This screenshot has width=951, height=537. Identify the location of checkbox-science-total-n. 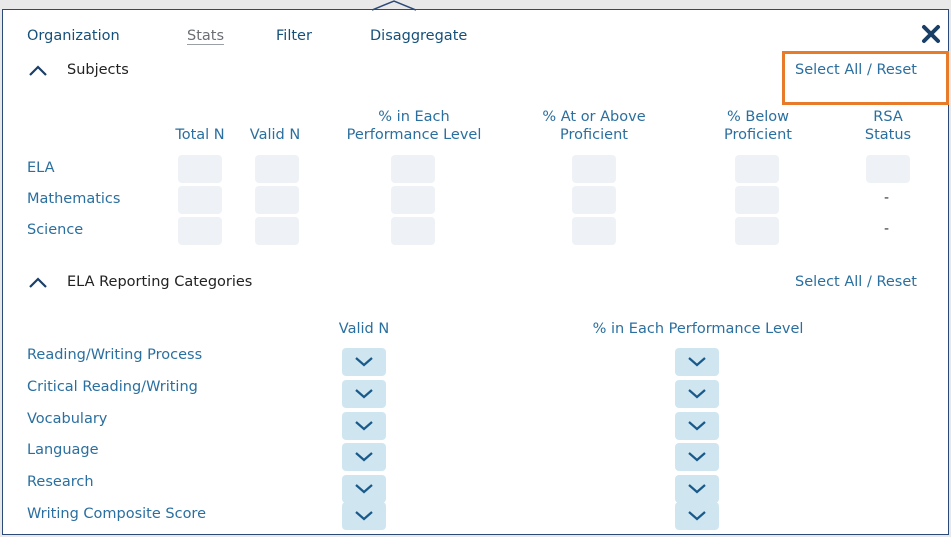
(200, 231).